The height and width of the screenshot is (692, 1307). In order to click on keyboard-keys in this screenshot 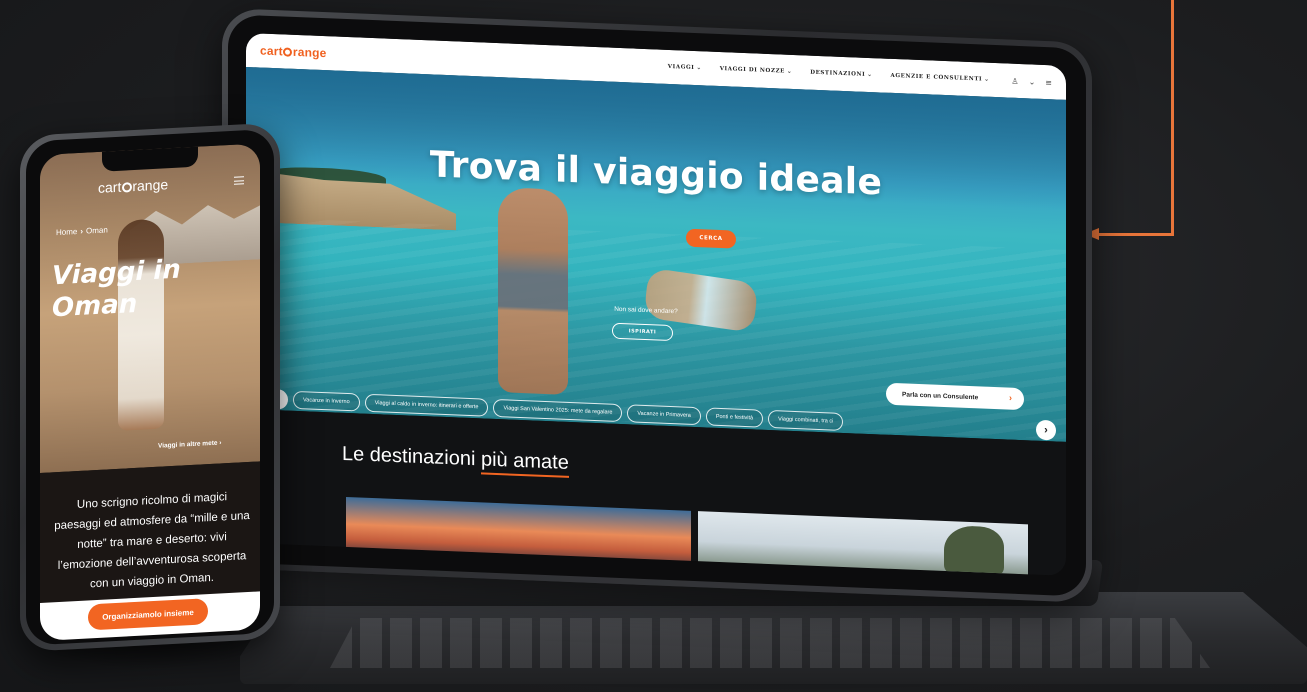, I will do `click(770, 643)`.